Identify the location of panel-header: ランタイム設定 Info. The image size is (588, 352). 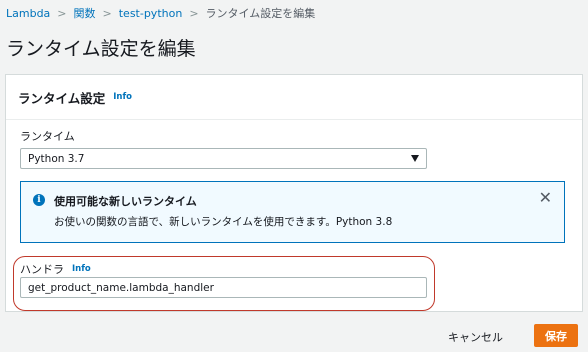
(294, 97).